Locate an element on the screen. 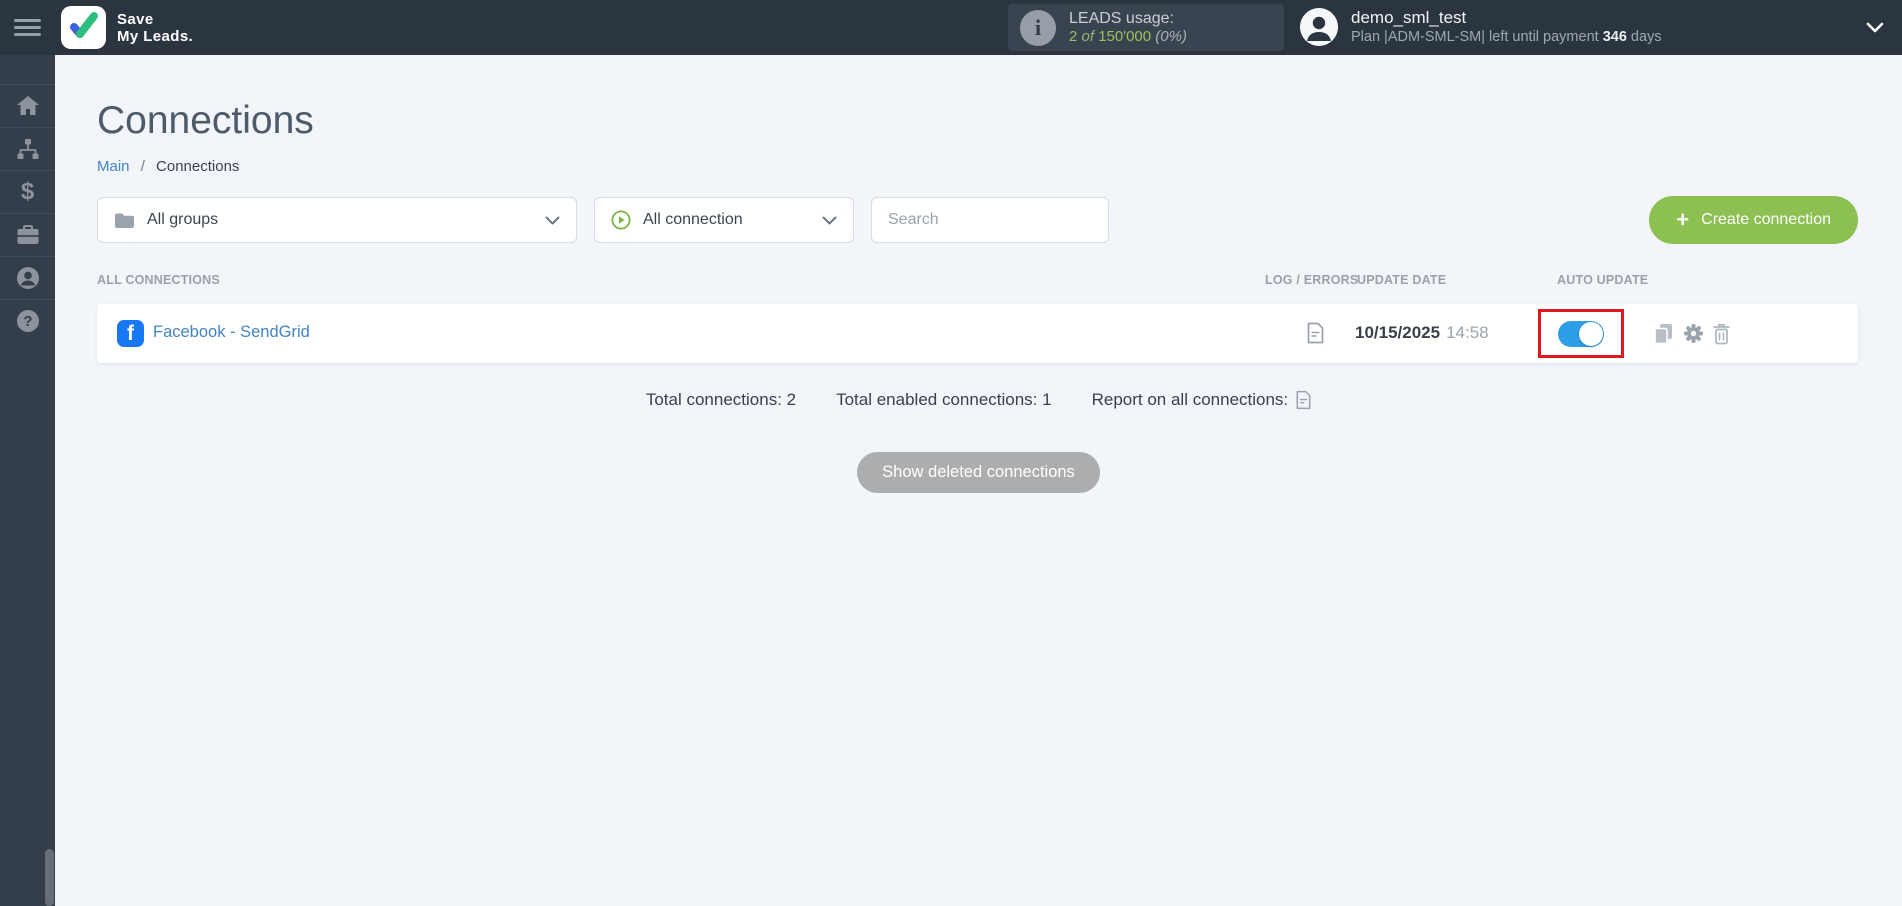 The height and width of the screenshot is (906, 1902). leads-usage-value: 2 of 150'000 (0%) is located at coordinates (1128, 37).